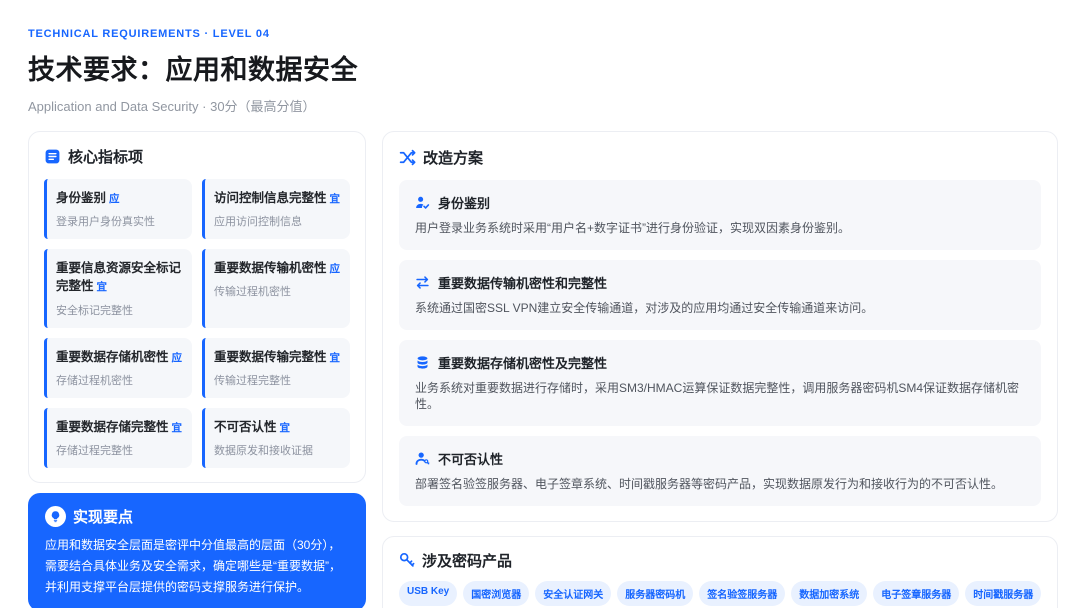 The width and height of the screenshot is (1080, 608). What do you see at coordinates (407, 157) in the screenshot?
I see `shuffle-arrows-icon` at bounding box center [407, 157].